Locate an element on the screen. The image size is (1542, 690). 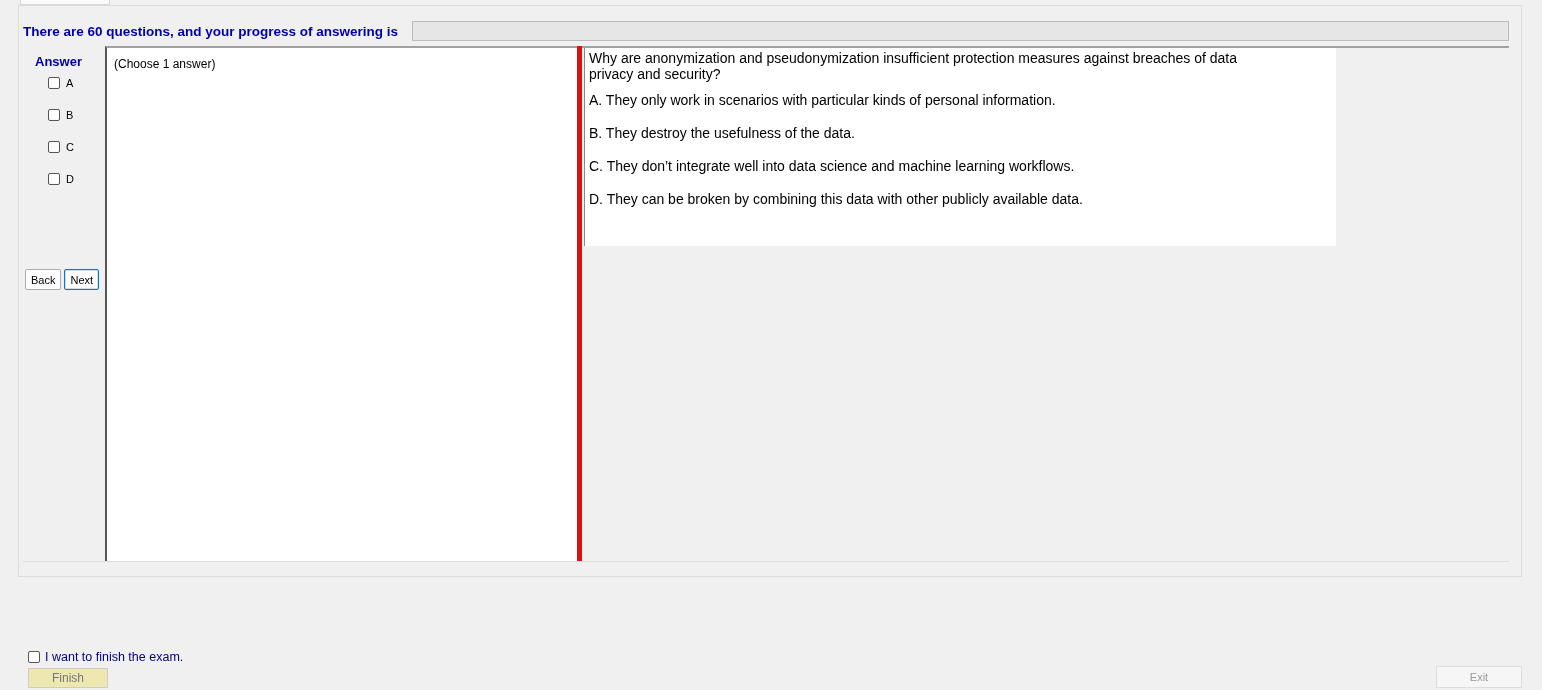
progress-label: There are 60 questions, and your progress of answering is is located at coordinates (211, 31).